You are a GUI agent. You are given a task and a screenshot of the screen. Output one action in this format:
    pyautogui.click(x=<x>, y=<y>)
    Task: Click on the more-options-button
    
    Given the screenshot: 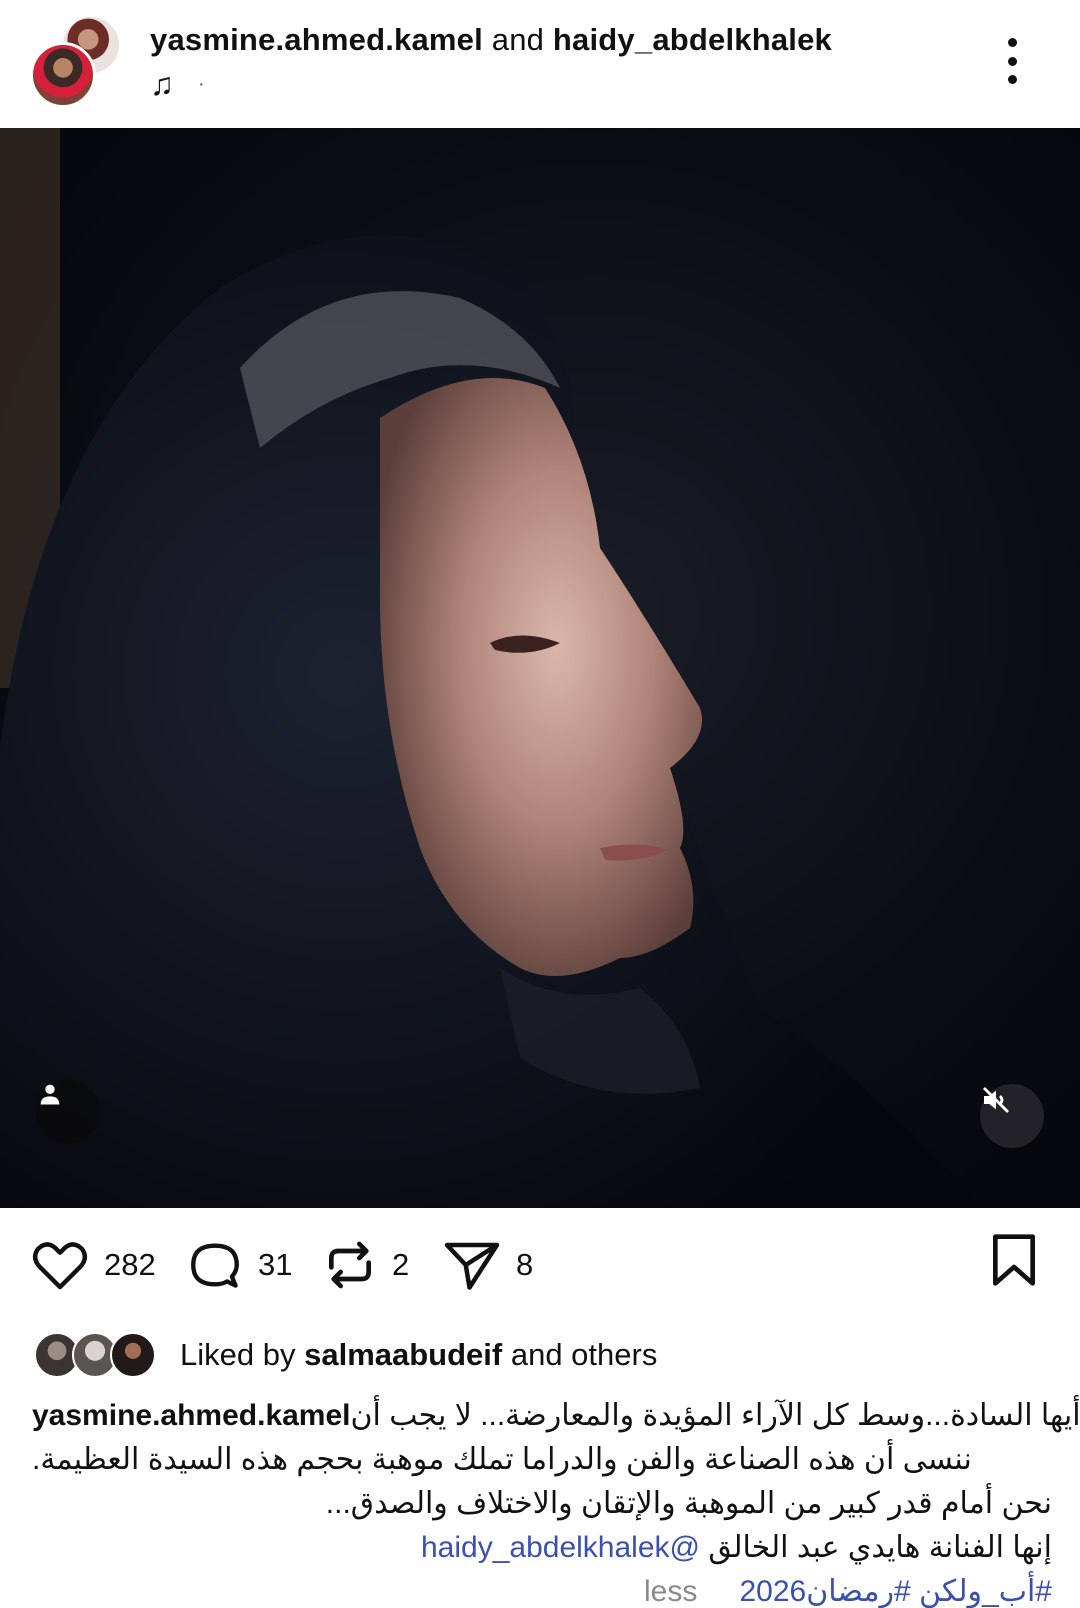 What is the action you would take?
    pyautogui.click(x=1012, y=61)
    